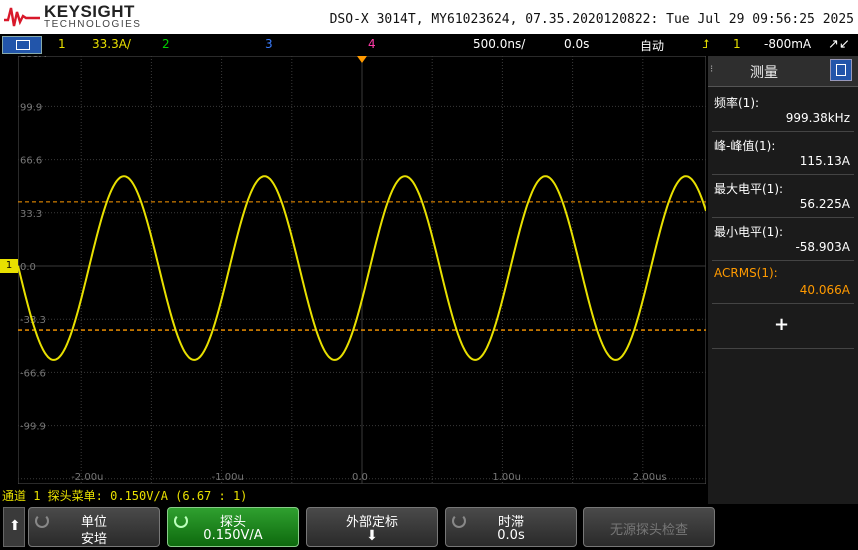 This screenshot has width=858, height=550. Describe the element at coordinates (499, 44) in the screenshot. I see `timebase-scale: 500.0ns/` at that location.